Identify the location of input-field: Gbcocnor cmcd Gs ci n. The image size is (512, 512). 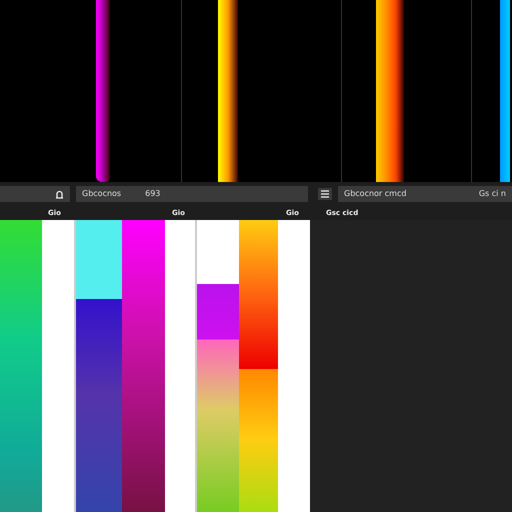
(425, 194).